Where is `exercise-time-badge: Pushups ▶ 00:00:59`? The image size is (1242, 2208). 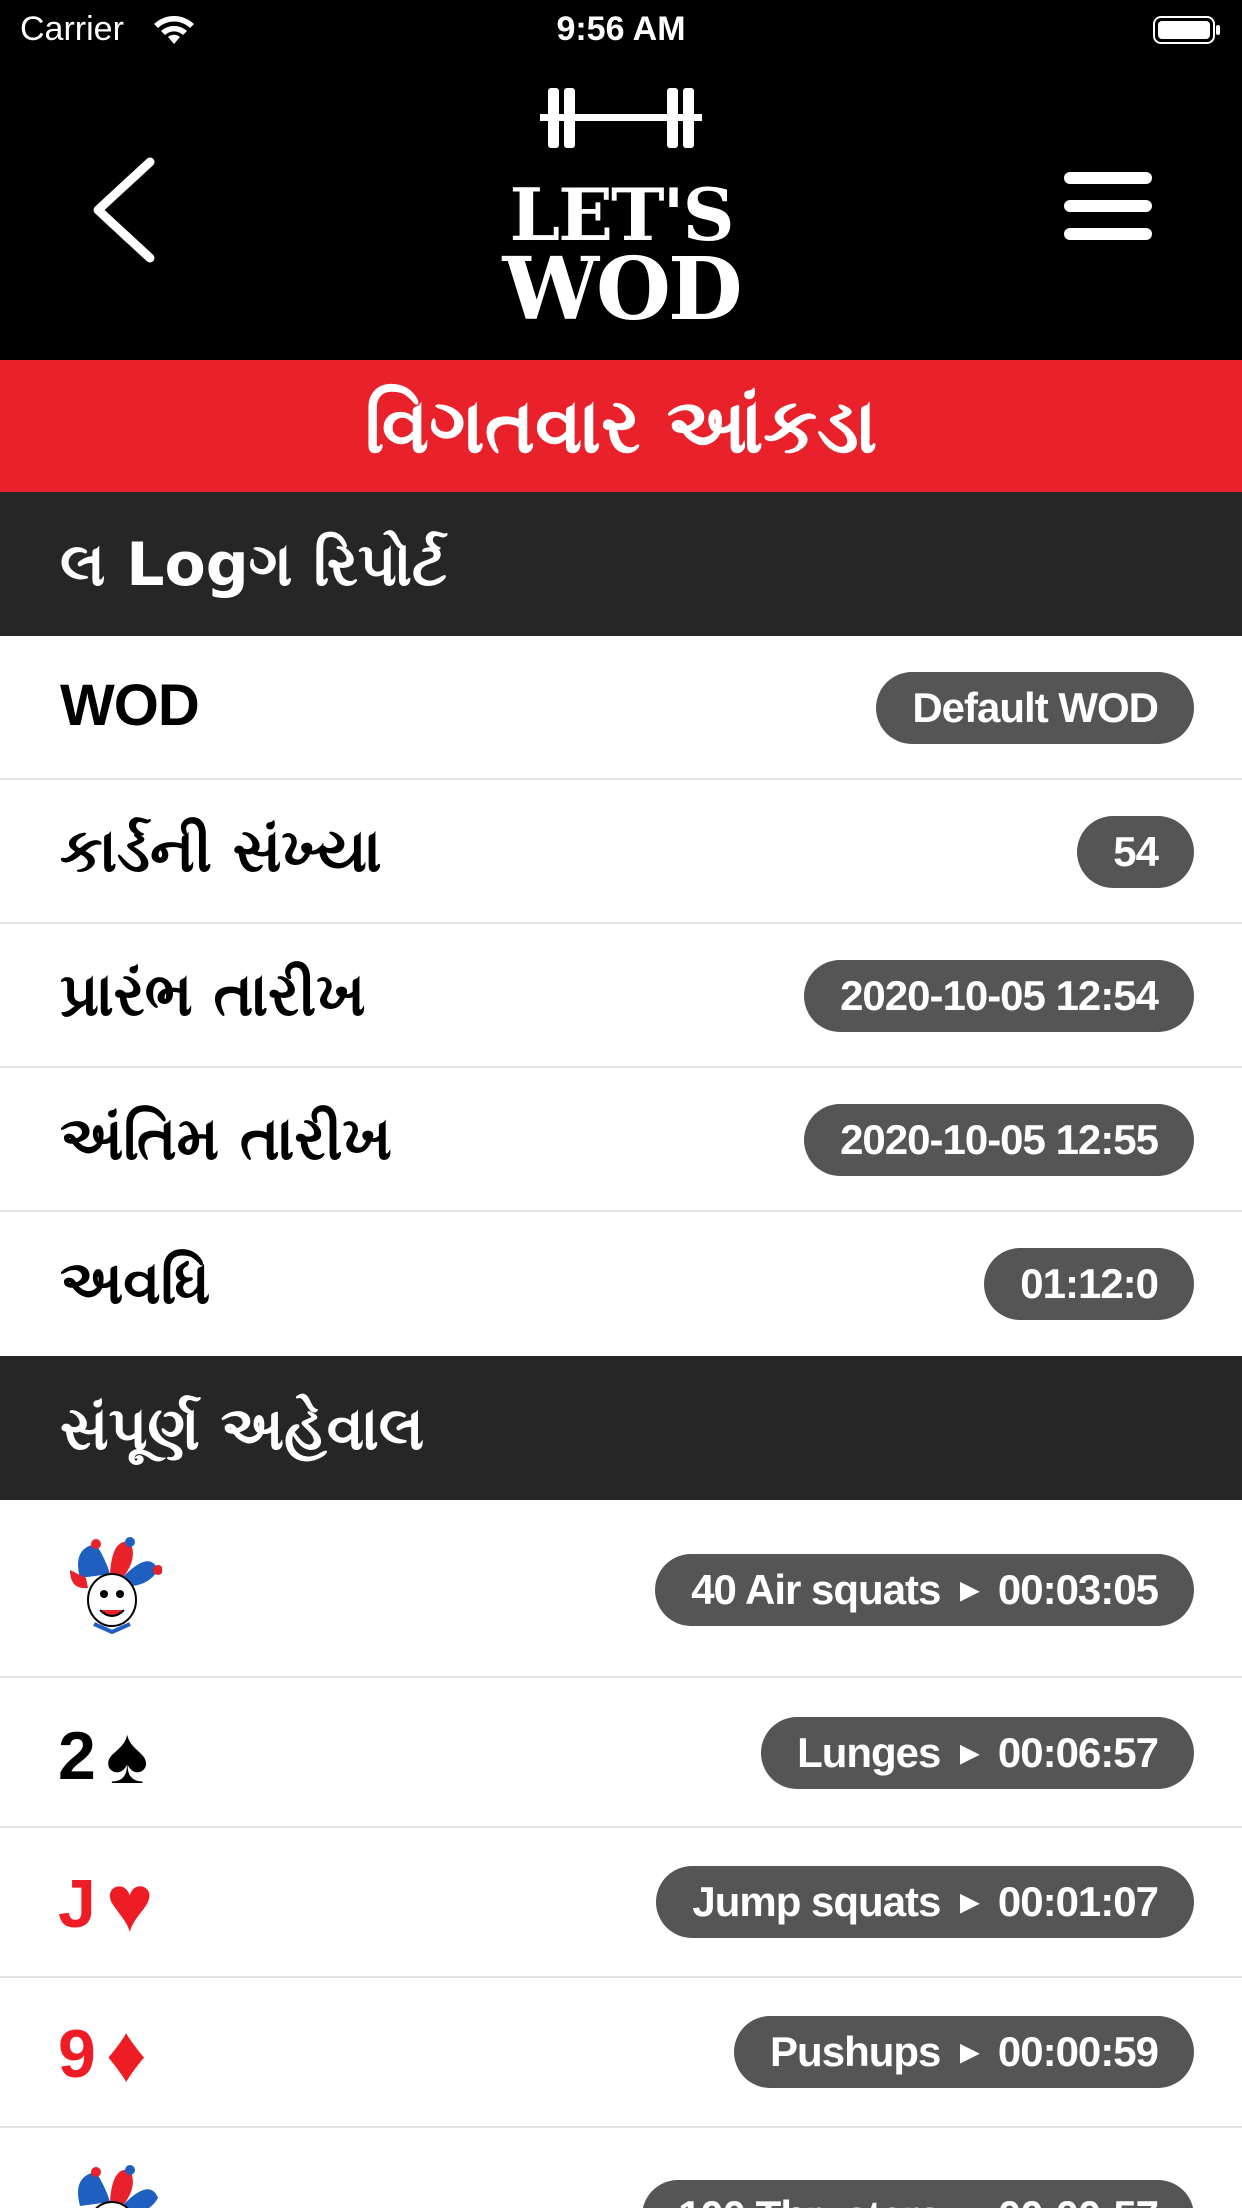 exercise-time-badge: Pushups ▶ 00:00:59 is located at coordinates (964, 2052).